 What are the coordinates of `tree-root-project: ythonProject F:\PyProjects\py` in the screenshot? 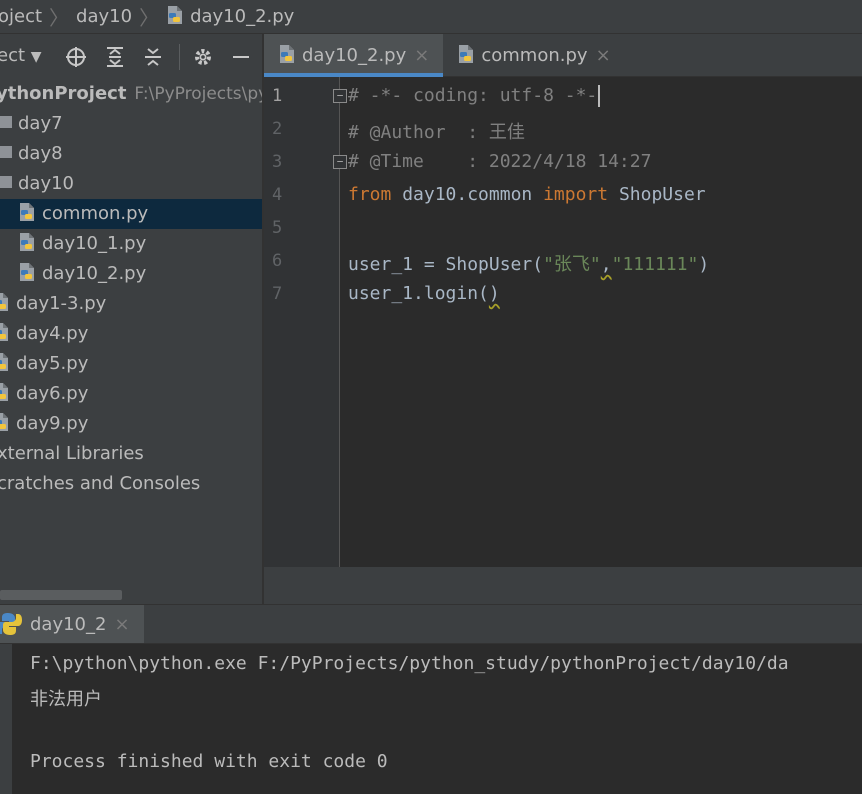 It's located at (131, 94).